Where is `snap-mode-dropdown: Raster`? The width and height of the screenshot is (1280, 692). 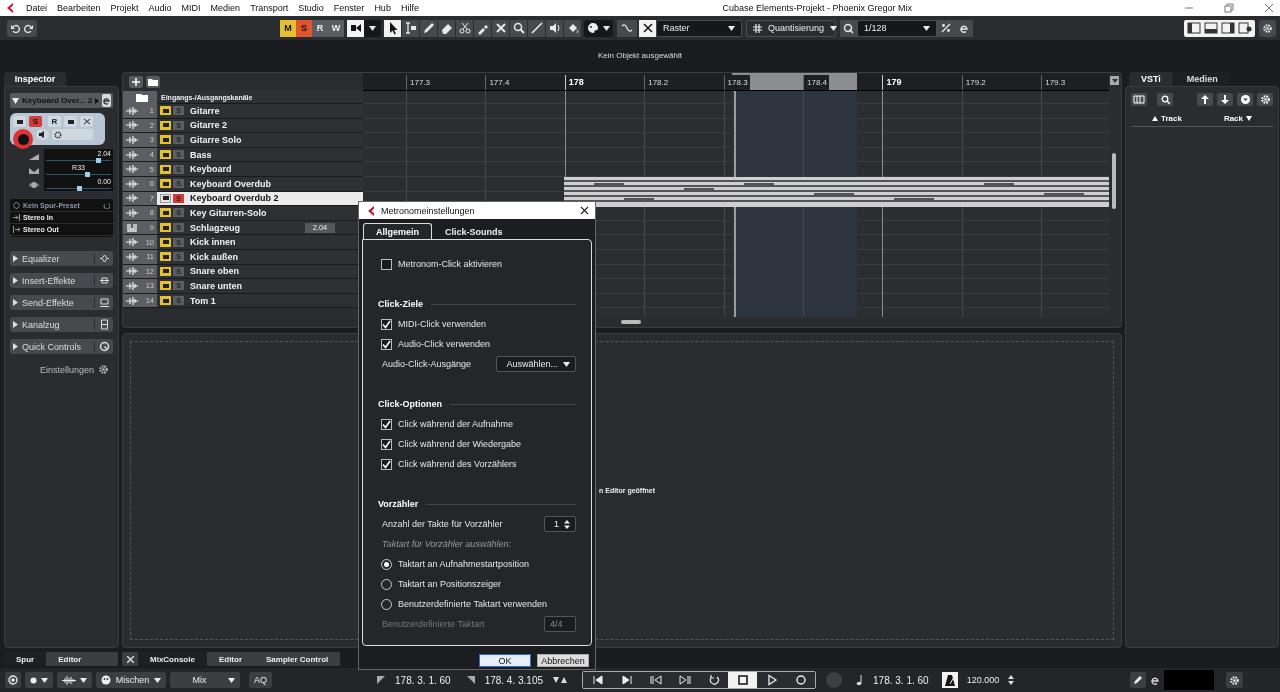
snap-mode-dropdown: Raster is located at coordinates (699, 28).